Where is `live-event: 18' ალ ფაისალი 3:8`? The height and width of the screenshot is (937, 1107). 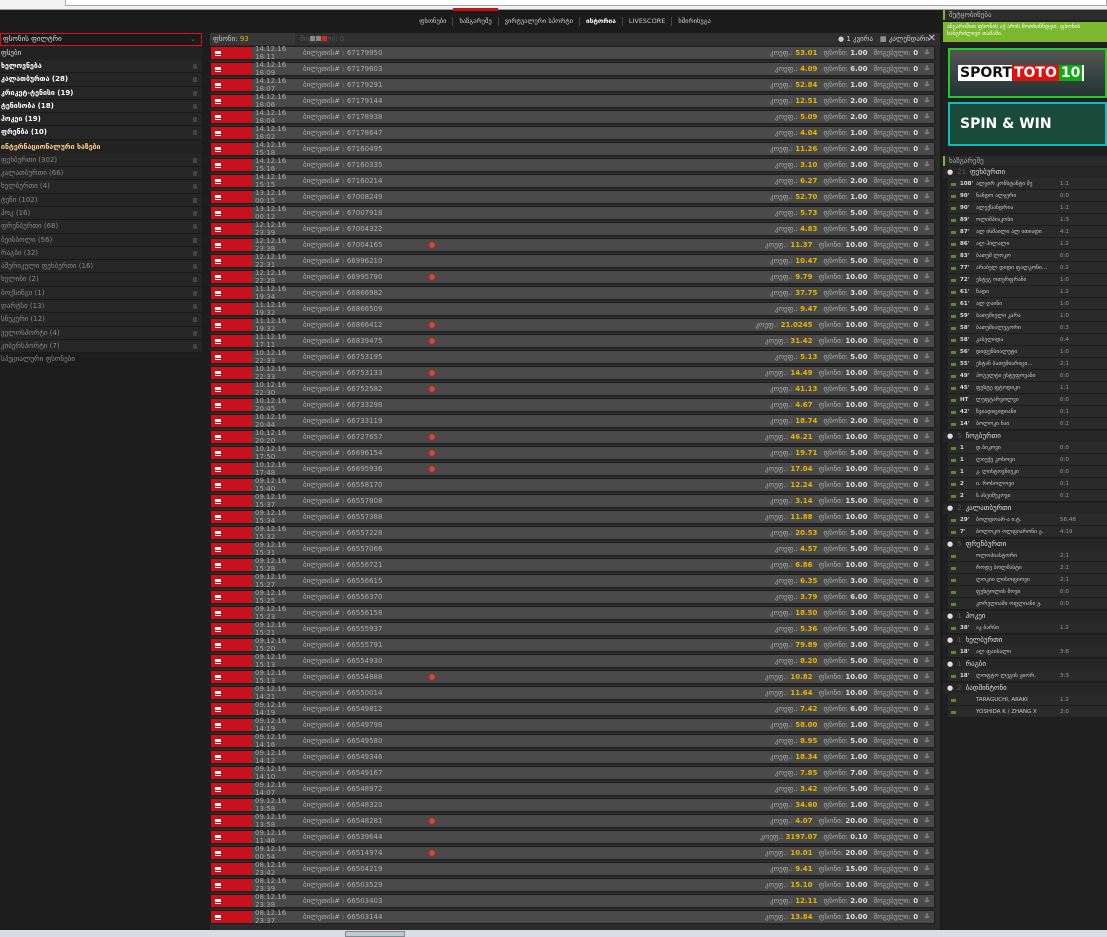 live-event: 18' ალ ფაისალი 3:8 is located at coordinates (1027, 652).